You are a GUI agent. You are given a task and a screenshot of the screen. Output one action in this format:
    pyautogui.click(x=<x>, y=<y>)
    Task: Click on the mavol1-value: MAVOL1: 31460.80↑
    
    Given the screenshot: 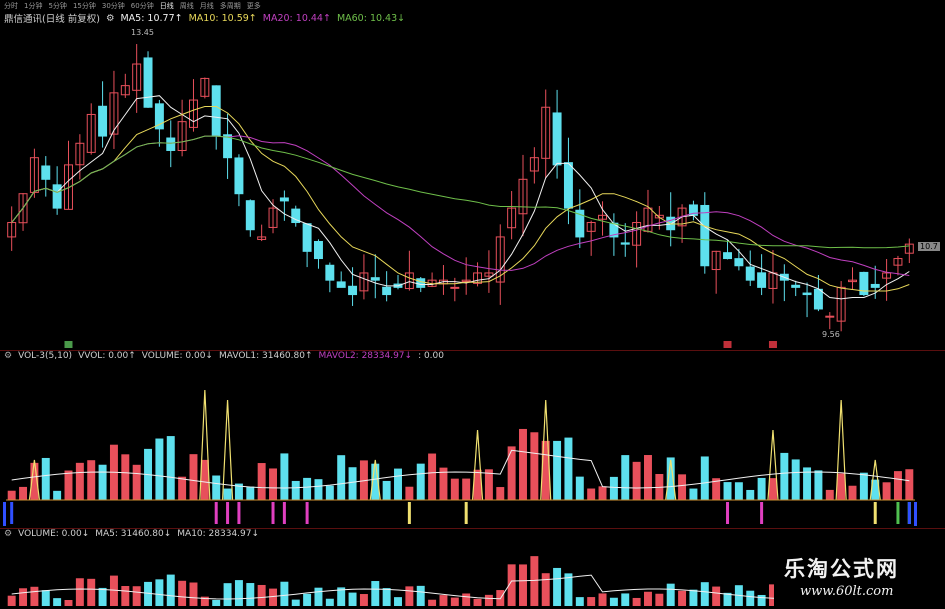 What is the action you would take?
    pyautogui.click(x=265, y=356)
    